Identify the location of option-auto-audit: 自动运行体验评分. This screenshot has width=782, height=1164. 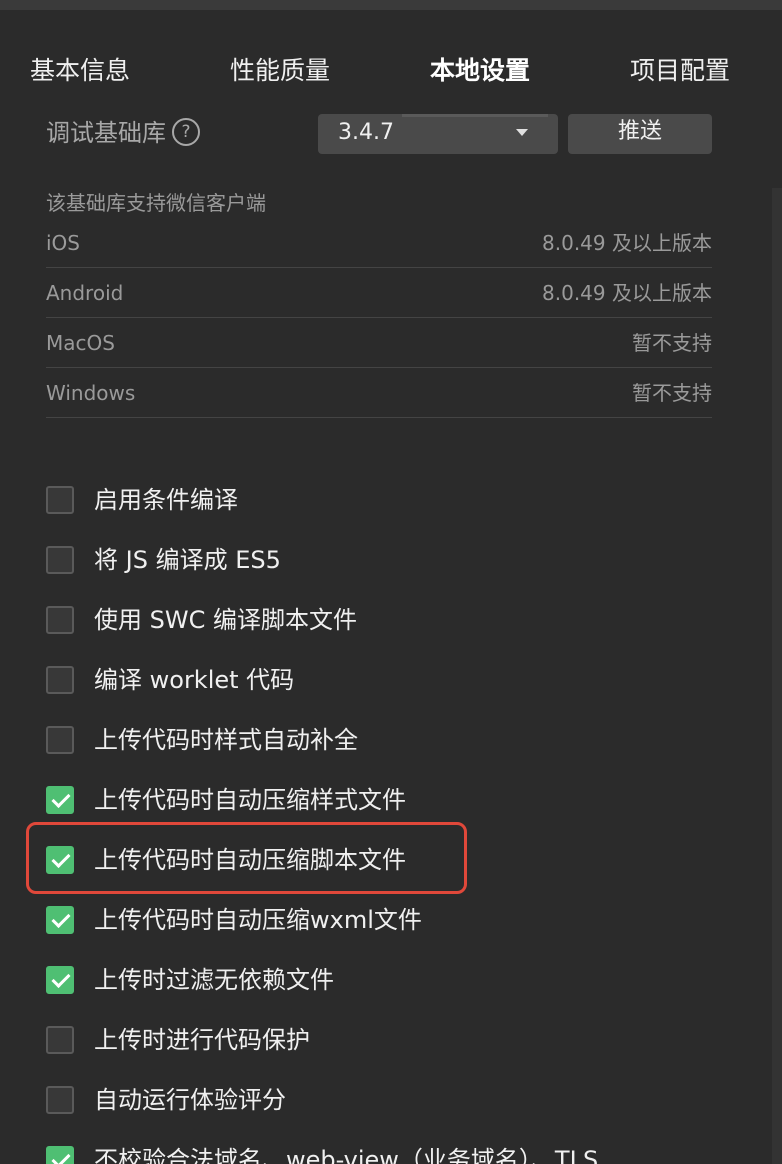
(396, 1100).